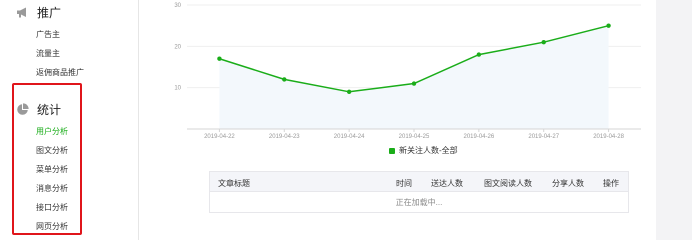  I want to click on sidebar-item-advertiser: 广告主, so click(48, 34).